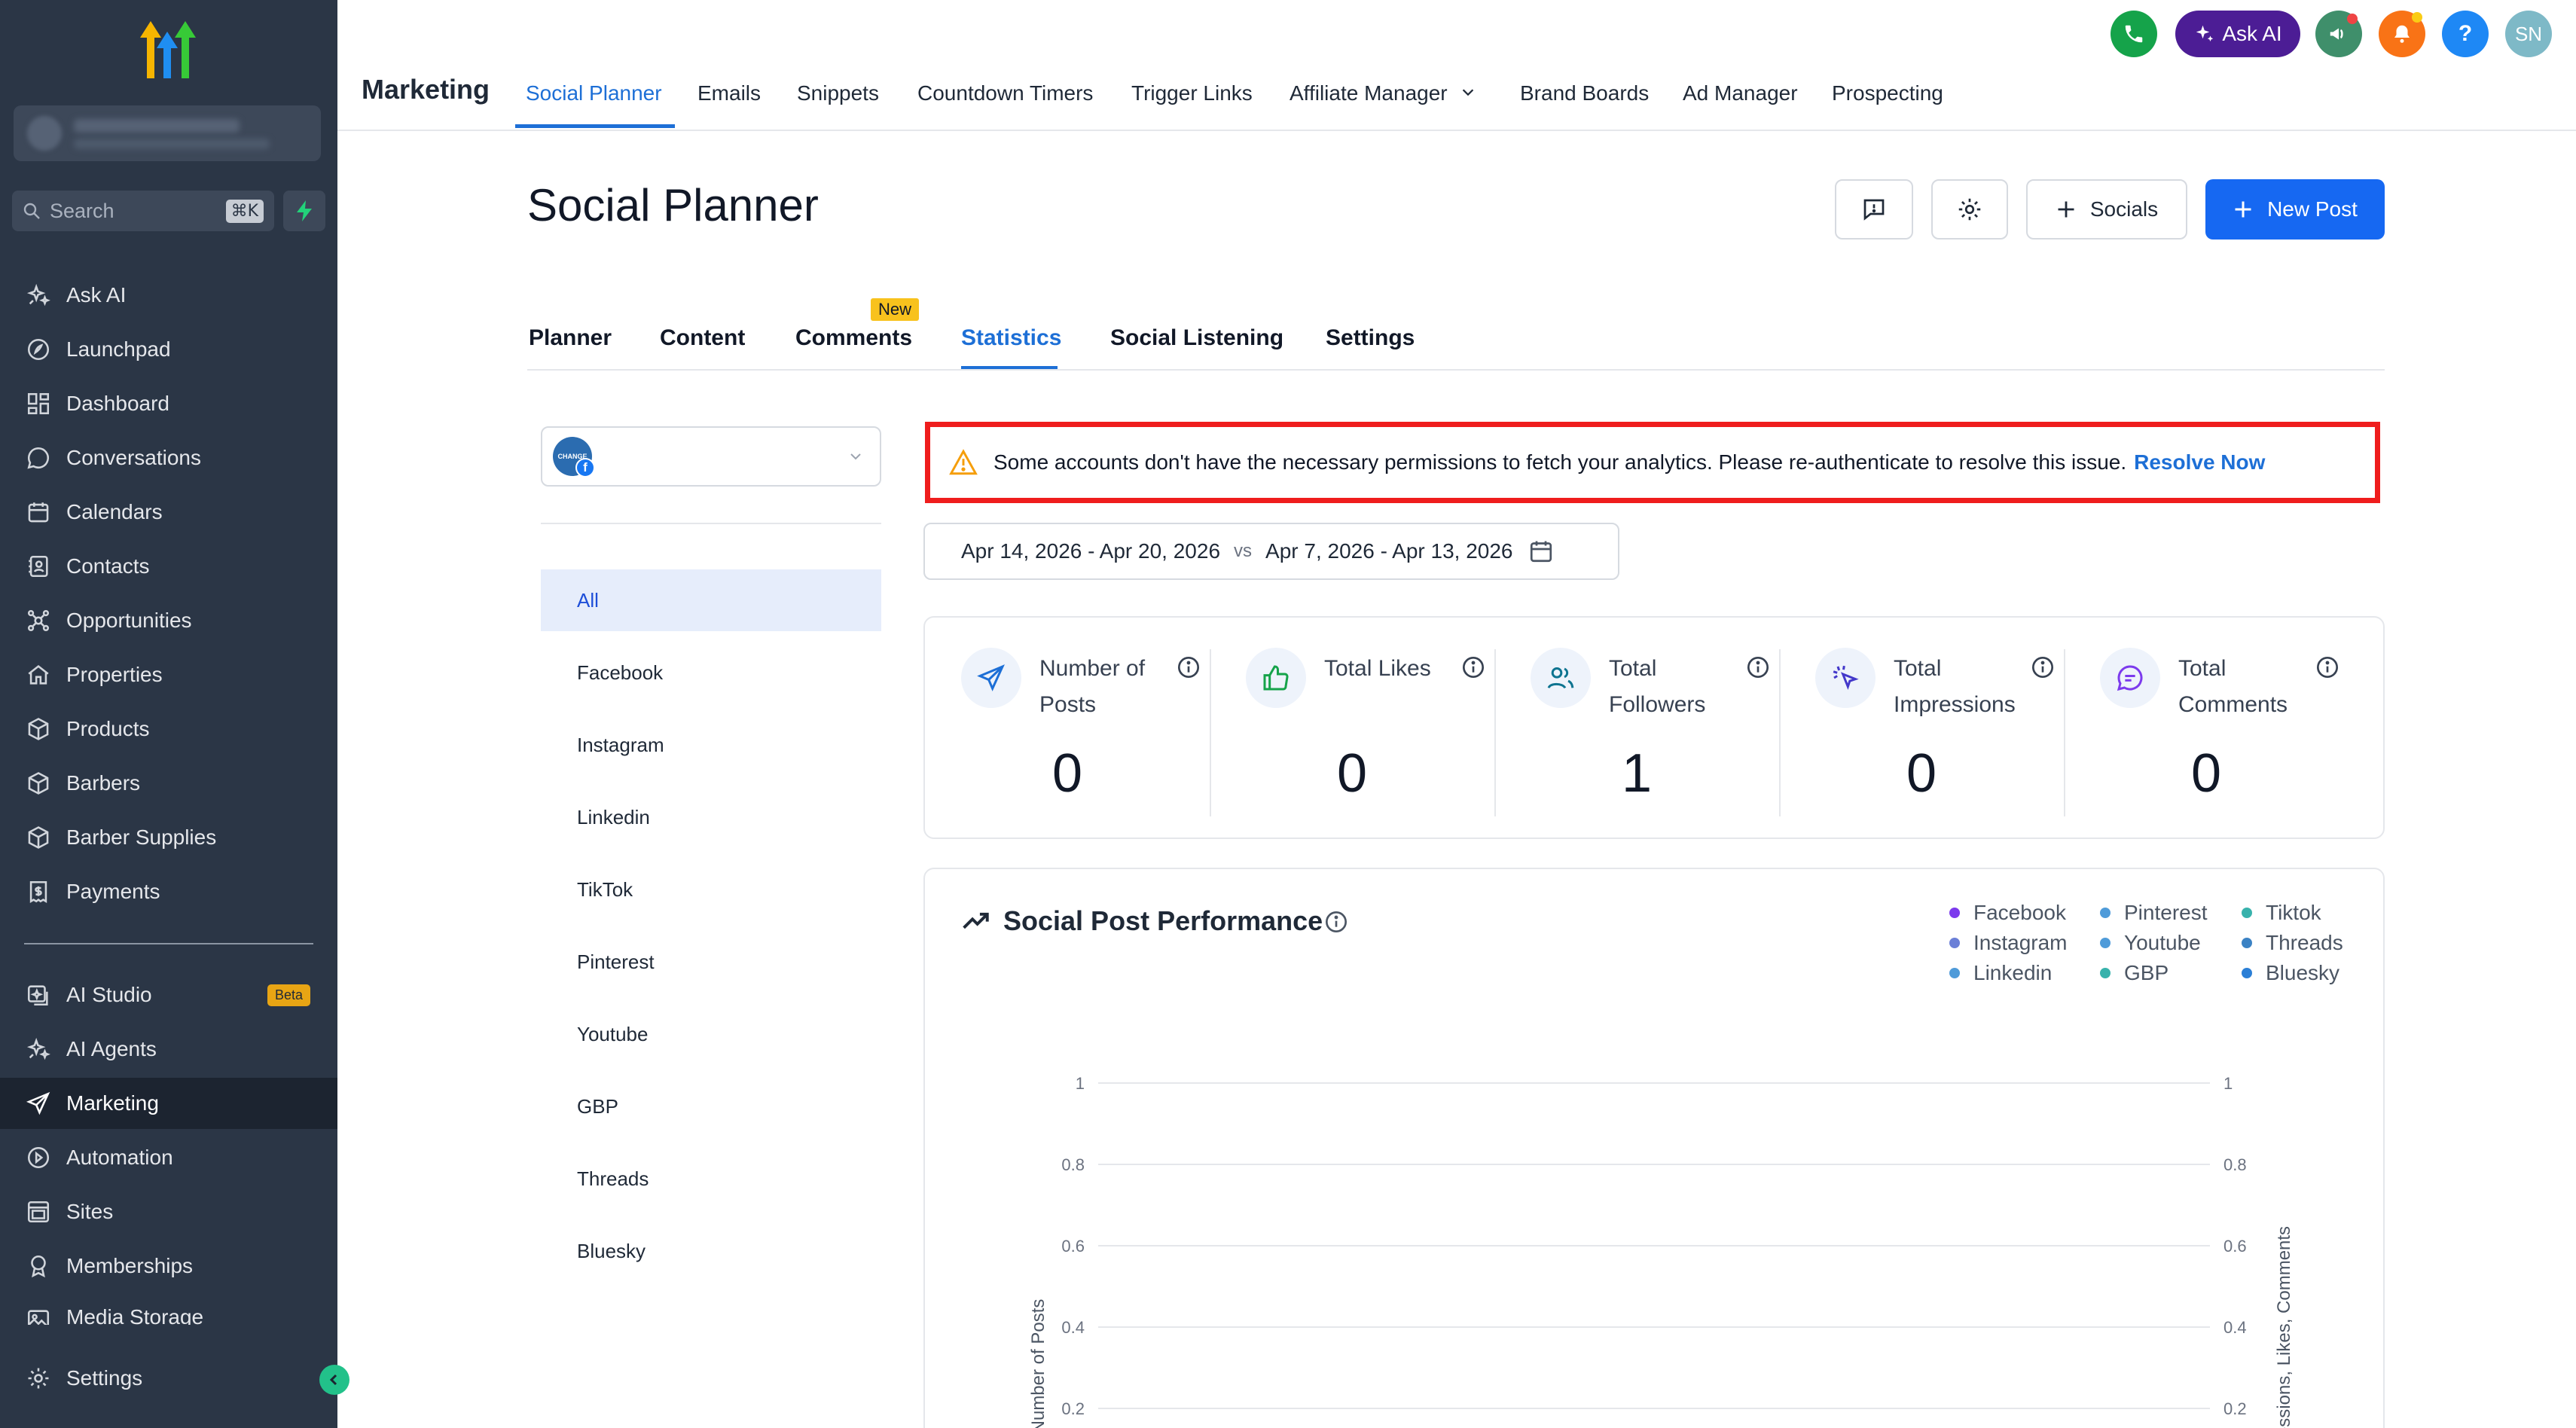 The image size is (2576, 1428). What do you see at coordinates (304, 211) in the screenshot?
I see `quick-actions-button` at bounding box center [304, 211].